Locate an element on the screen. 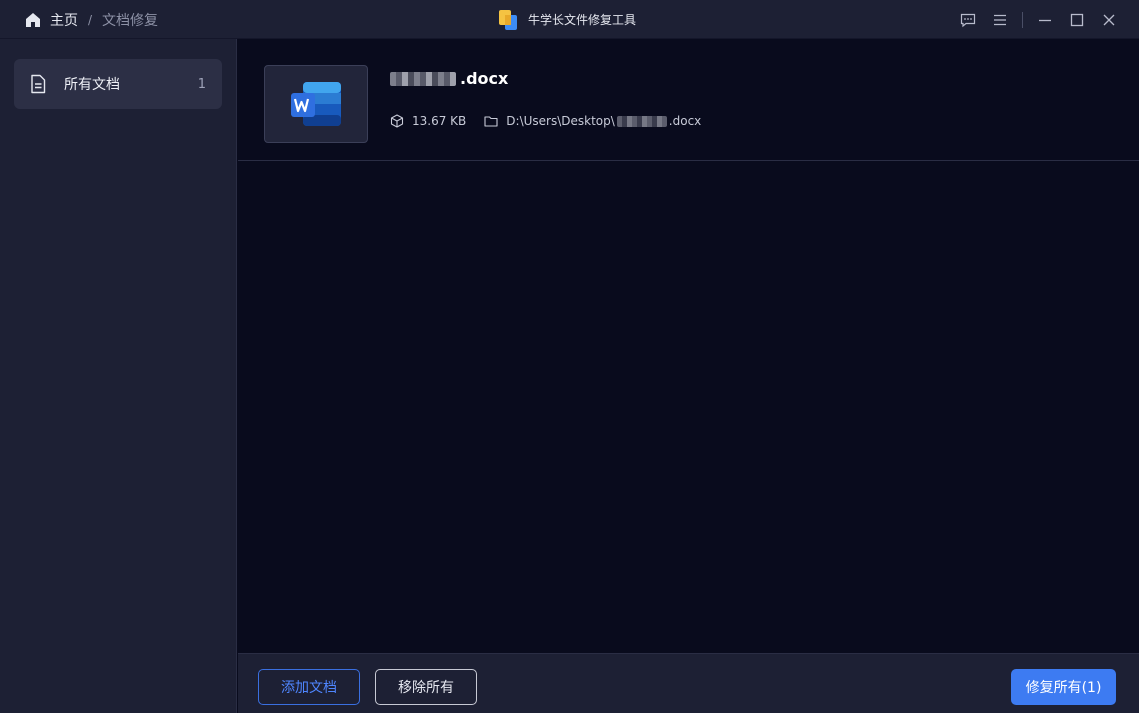  file-thumbnail is located at coordinates (316, 104).